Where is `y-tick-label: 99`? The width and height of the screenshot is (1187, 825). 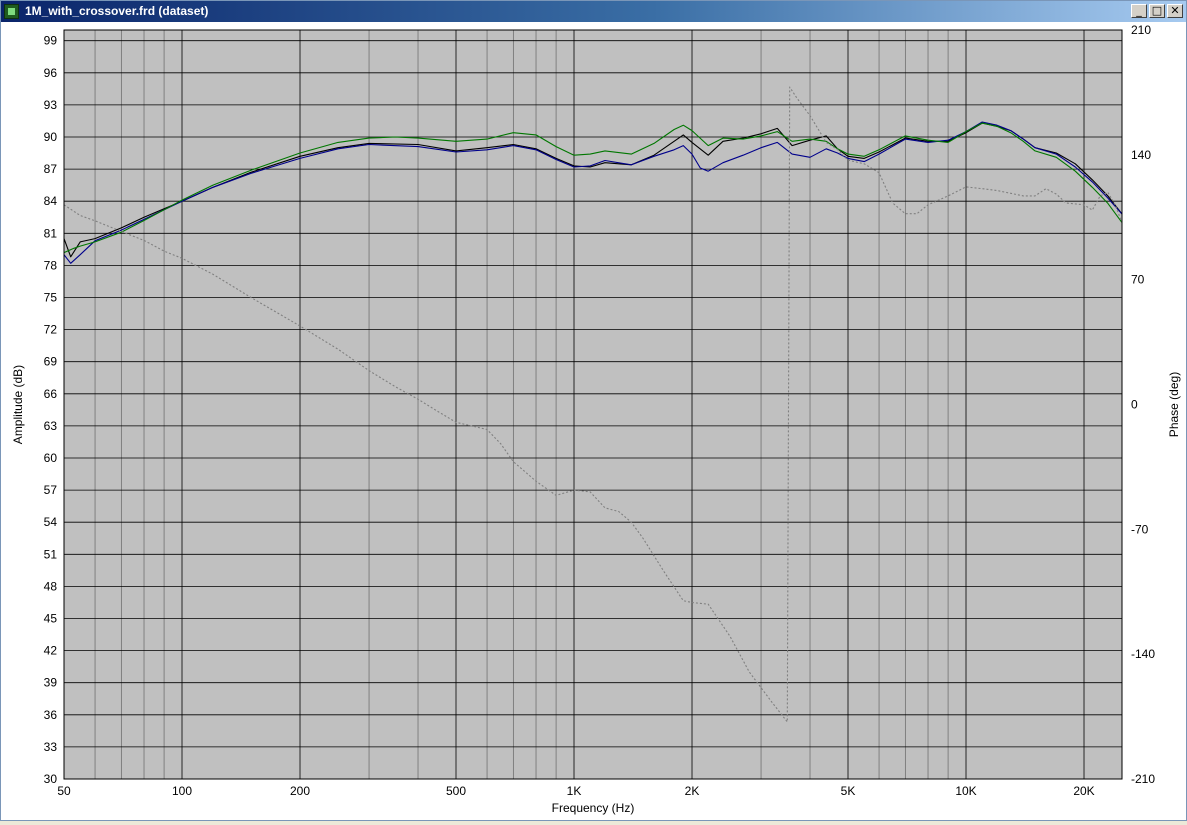
y-tick-label: 99 is located at coordinates (51, 41).